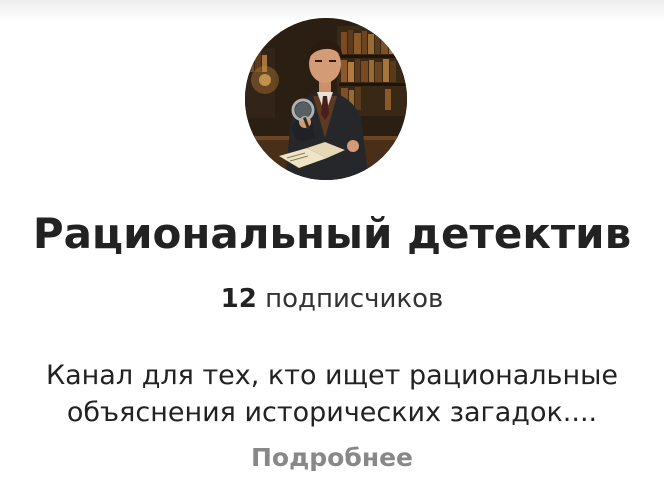 This screenshot has height=487, width=664. I want to click on channel-title: Рациональный детектив, so click(332, 233).